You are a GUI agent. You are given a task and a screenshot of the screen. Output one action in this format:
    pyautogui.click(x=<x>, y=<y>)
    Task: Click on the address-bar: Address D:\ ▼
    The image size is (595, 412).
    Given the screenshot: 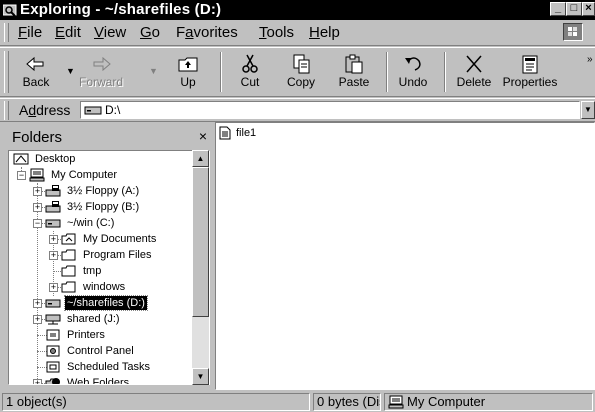 What is the action you would take?
    pyautogui.click(x=297, y=110)
    